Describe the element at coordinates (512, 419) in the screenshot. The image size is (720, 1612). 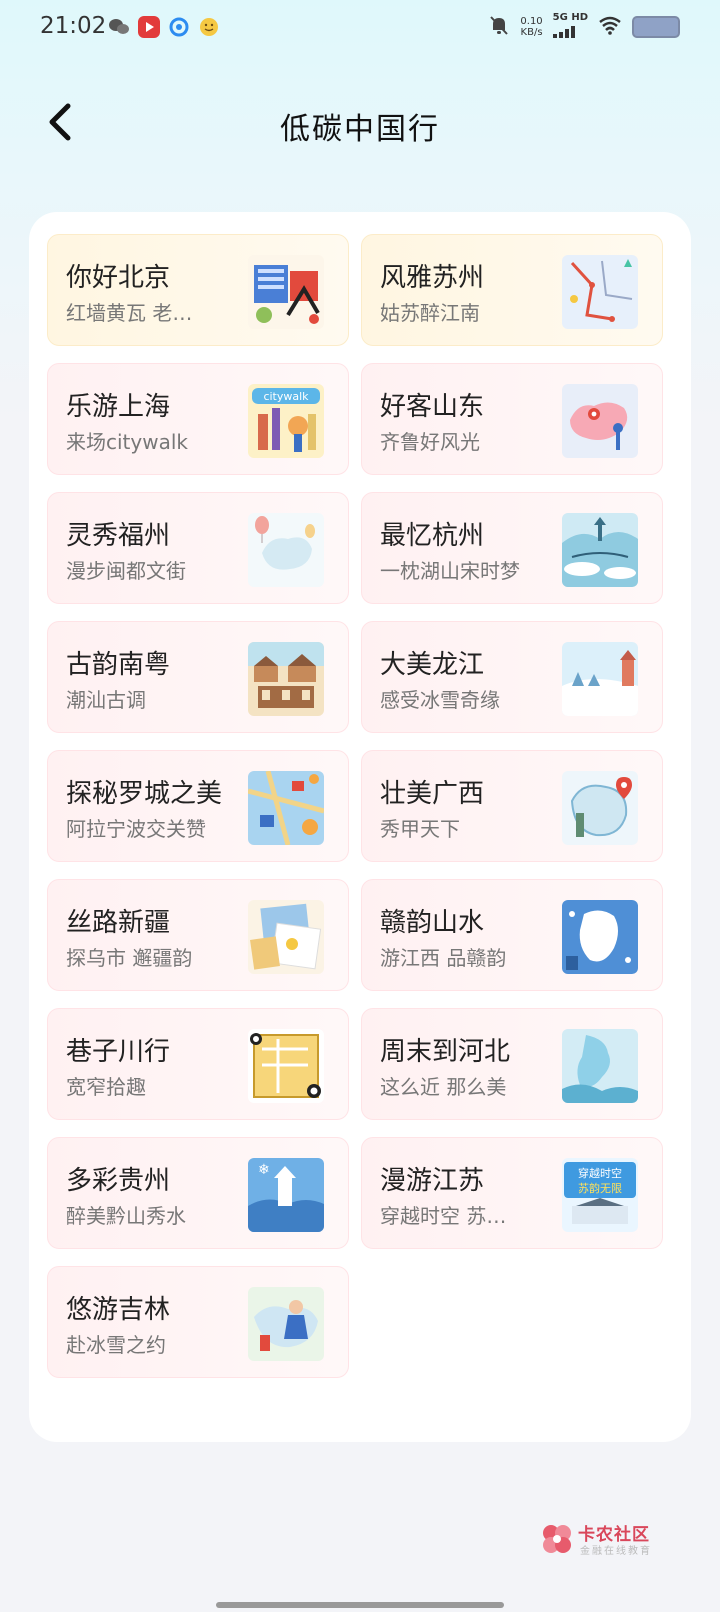
I see `card-shandong: 好客山东 齐鲁好风光` at that location.